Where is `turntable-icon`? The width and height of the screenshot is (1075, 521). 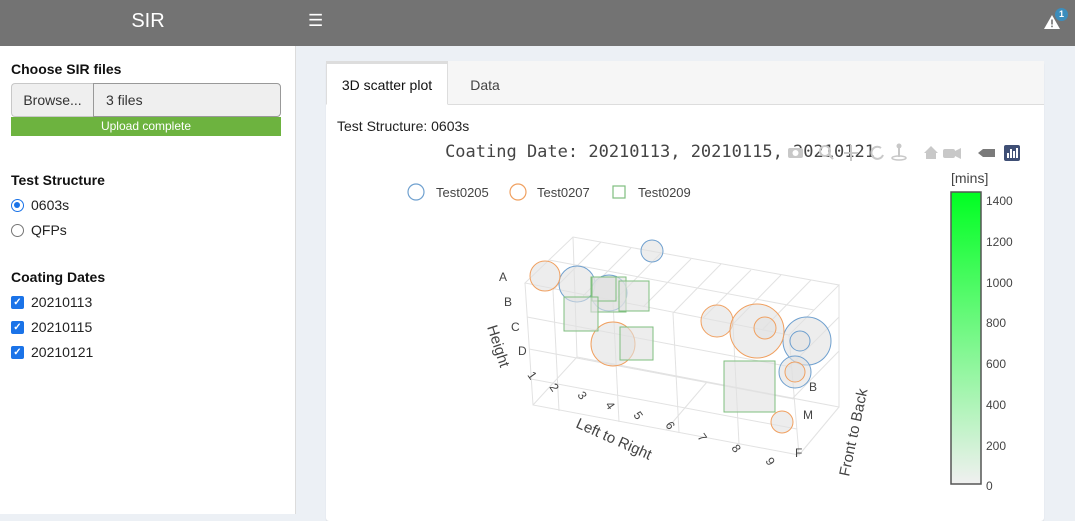
turntable-icon is located at coordinates (899, 152).